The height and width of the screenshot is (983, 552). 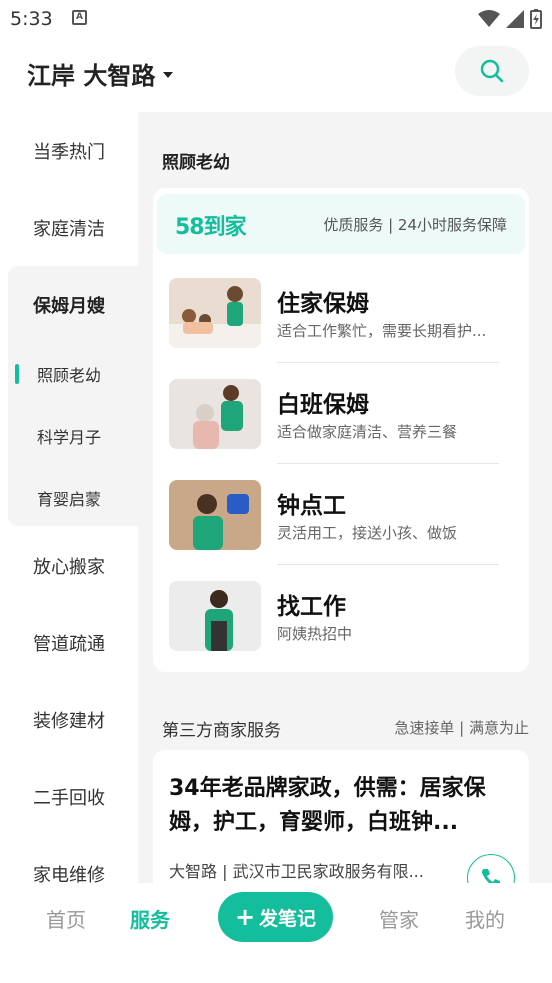 I want to click on caret-down-icon, so click(x=168, y=75).